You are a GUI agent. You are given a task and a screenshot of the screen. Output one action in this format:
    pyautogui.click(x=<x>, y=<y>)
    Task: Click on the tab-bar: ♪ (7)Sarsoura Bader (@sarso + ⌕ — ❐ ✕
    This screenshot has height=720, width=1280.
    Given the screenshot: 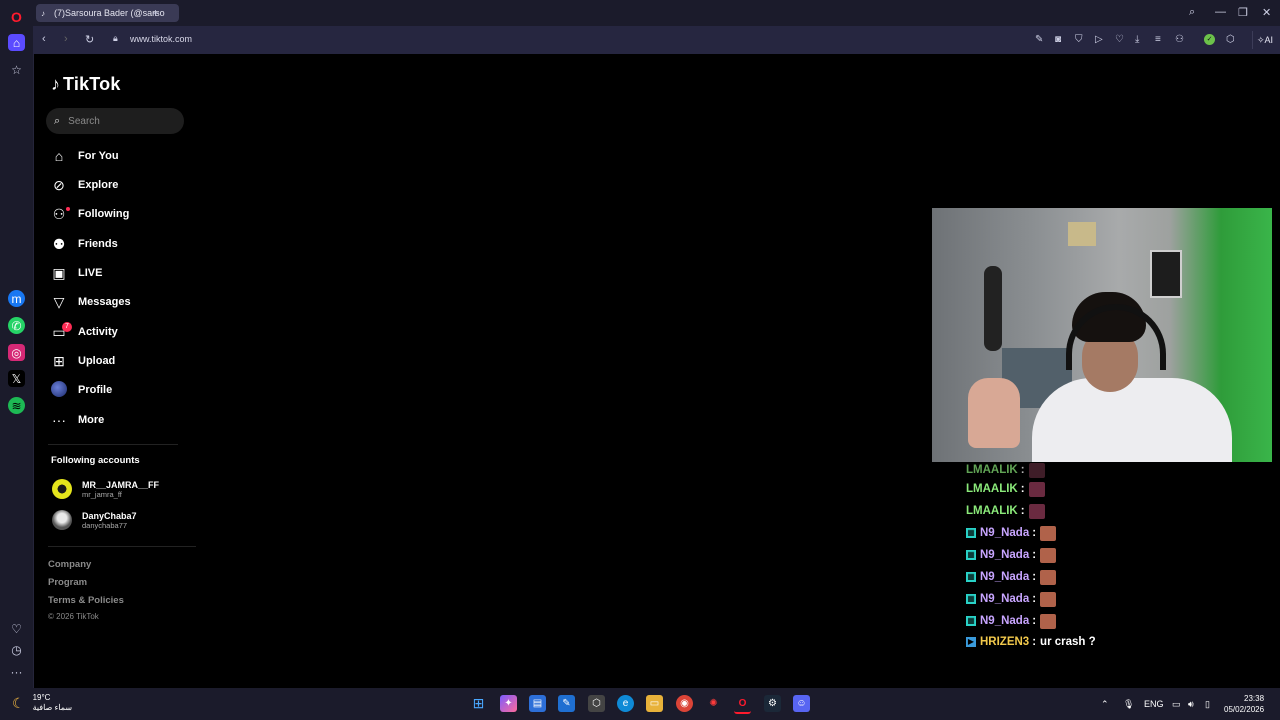 What is the action you would take?
    pyautogui.click(x=656, y=13)
    